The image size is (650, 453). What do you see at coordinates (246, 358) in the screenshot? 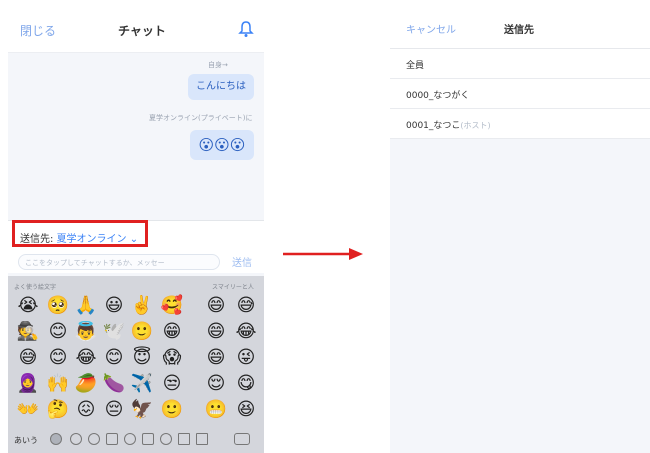
I see `emoji-key: 😜` at bounding box center [246, 358].